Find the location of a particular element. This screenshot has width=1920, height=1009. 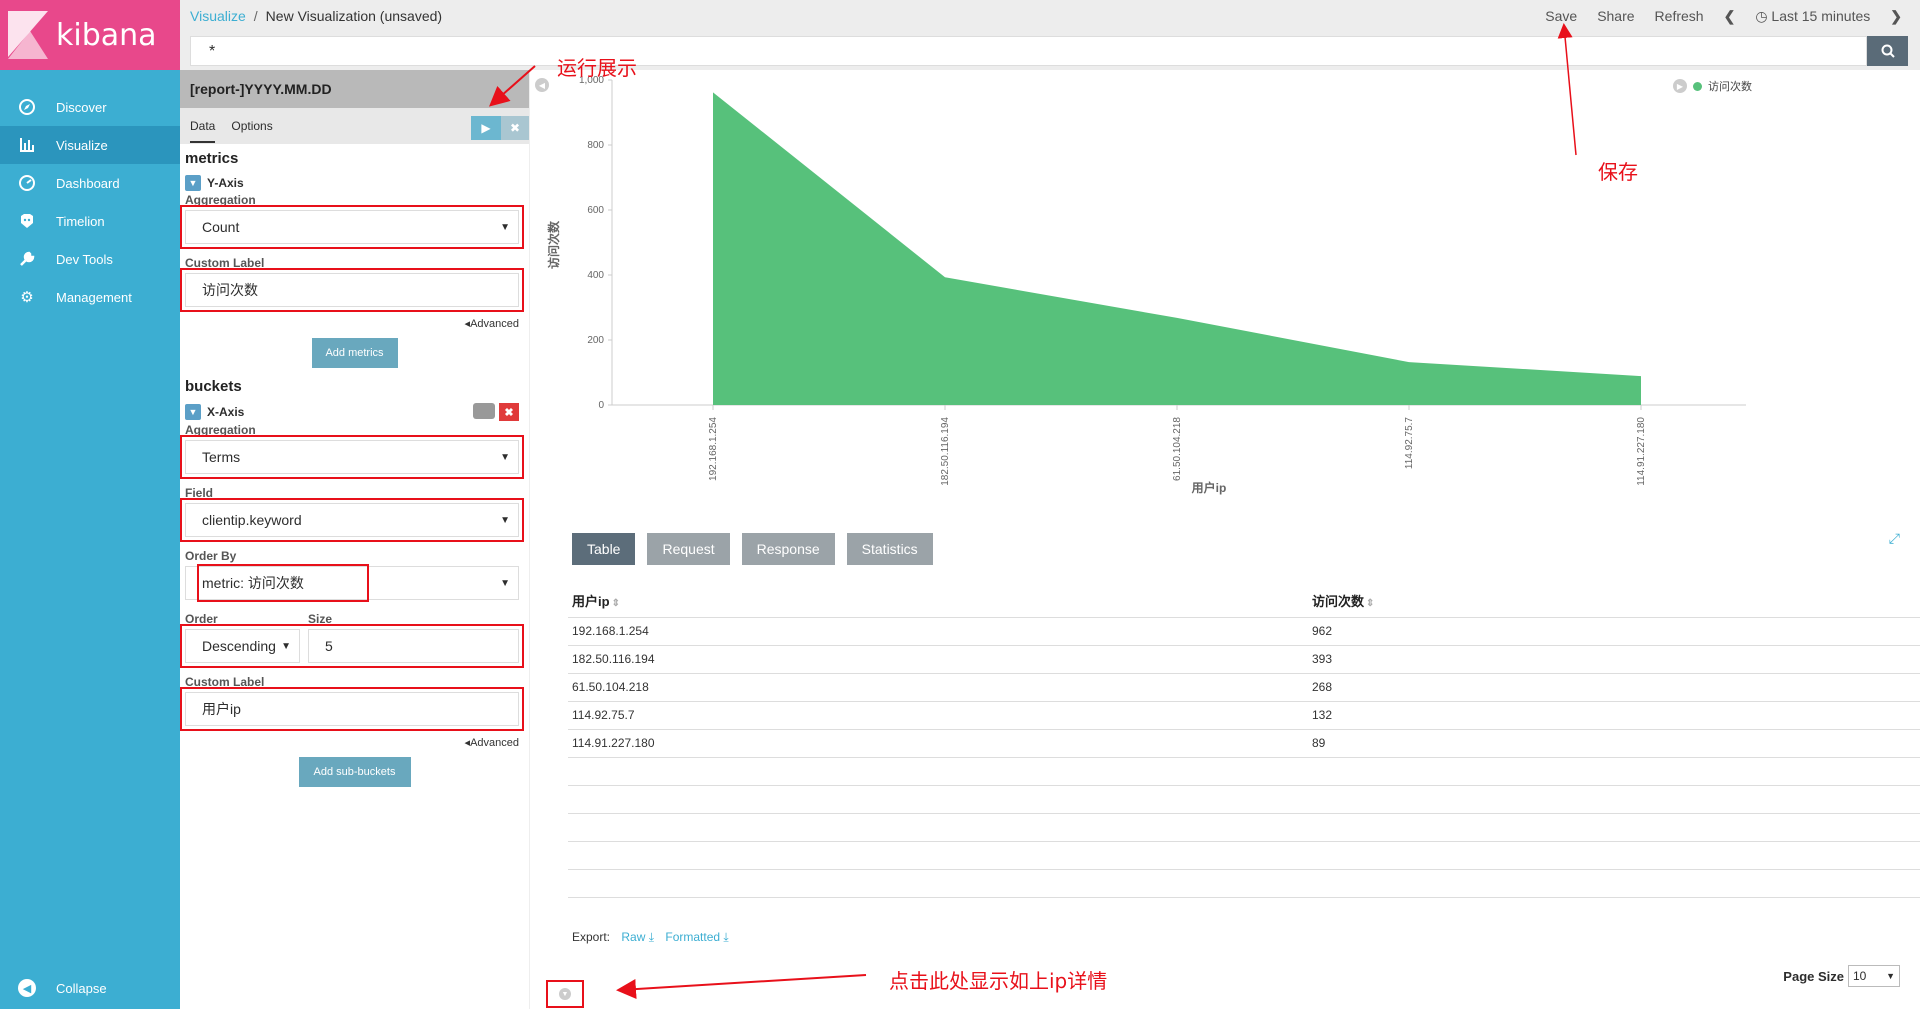

annotation-save: 保存 is located at coordinates (1618, 172).